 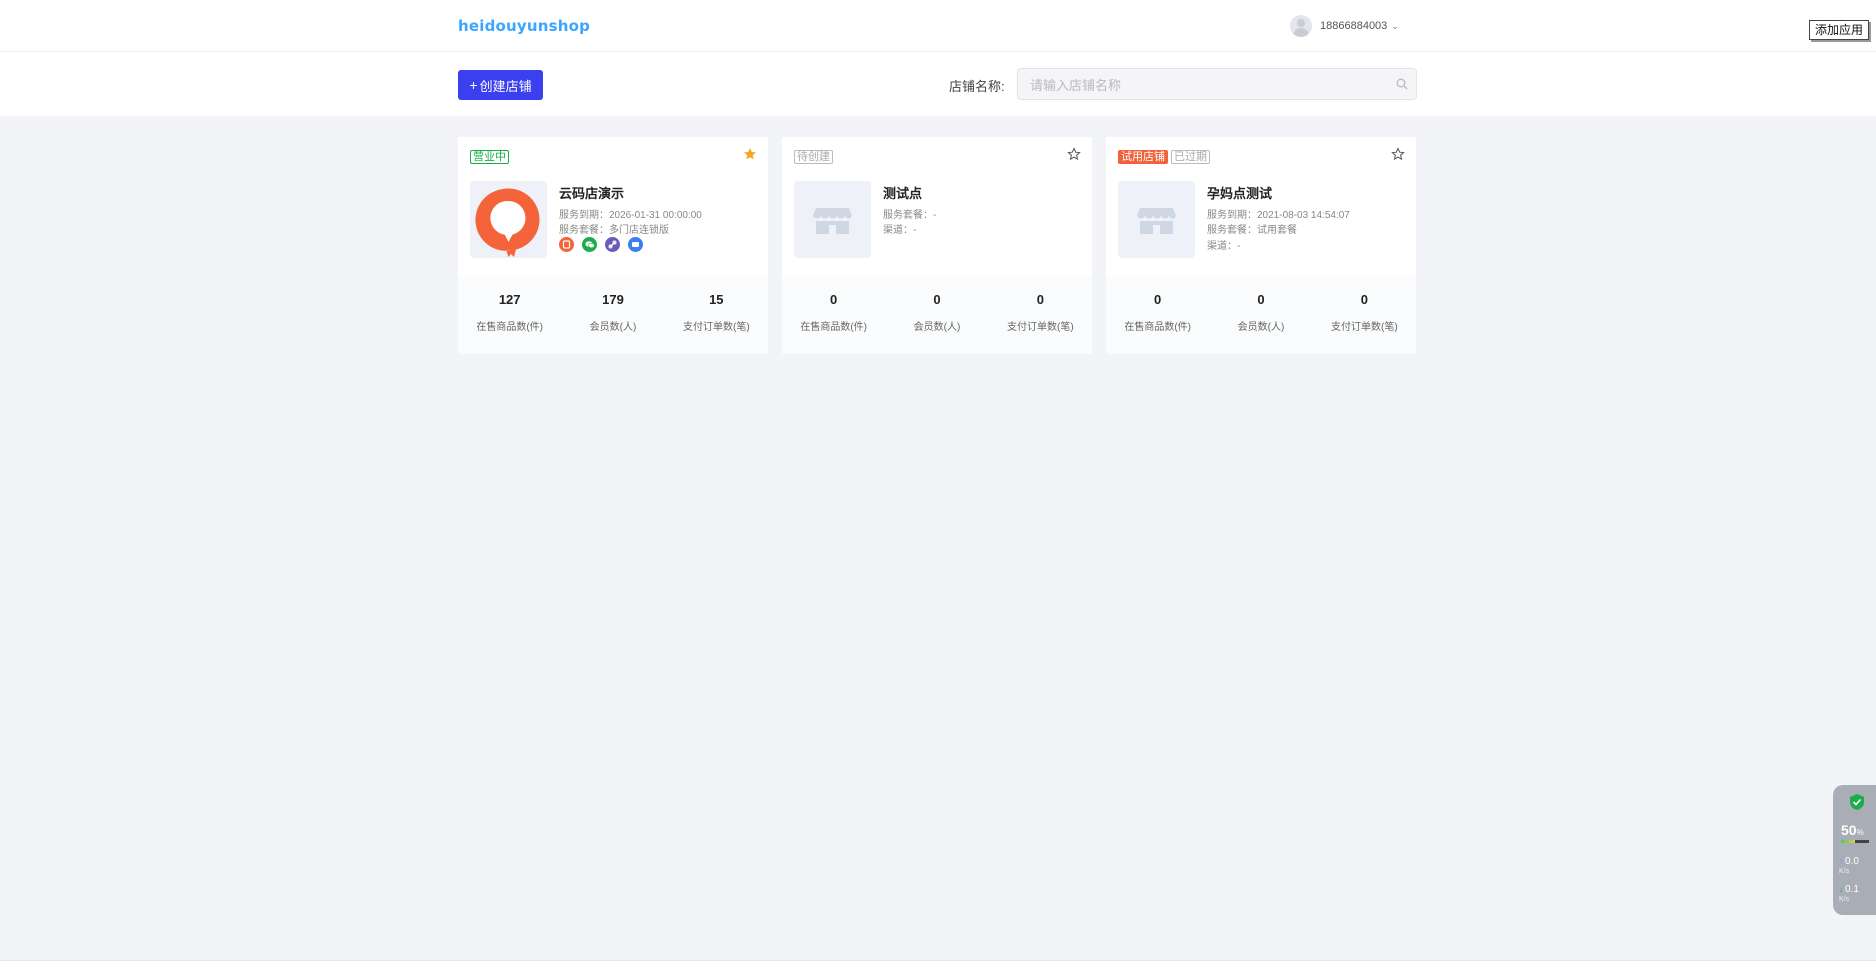 I want to click on plus-icon: +, so click(x=473, y=85).